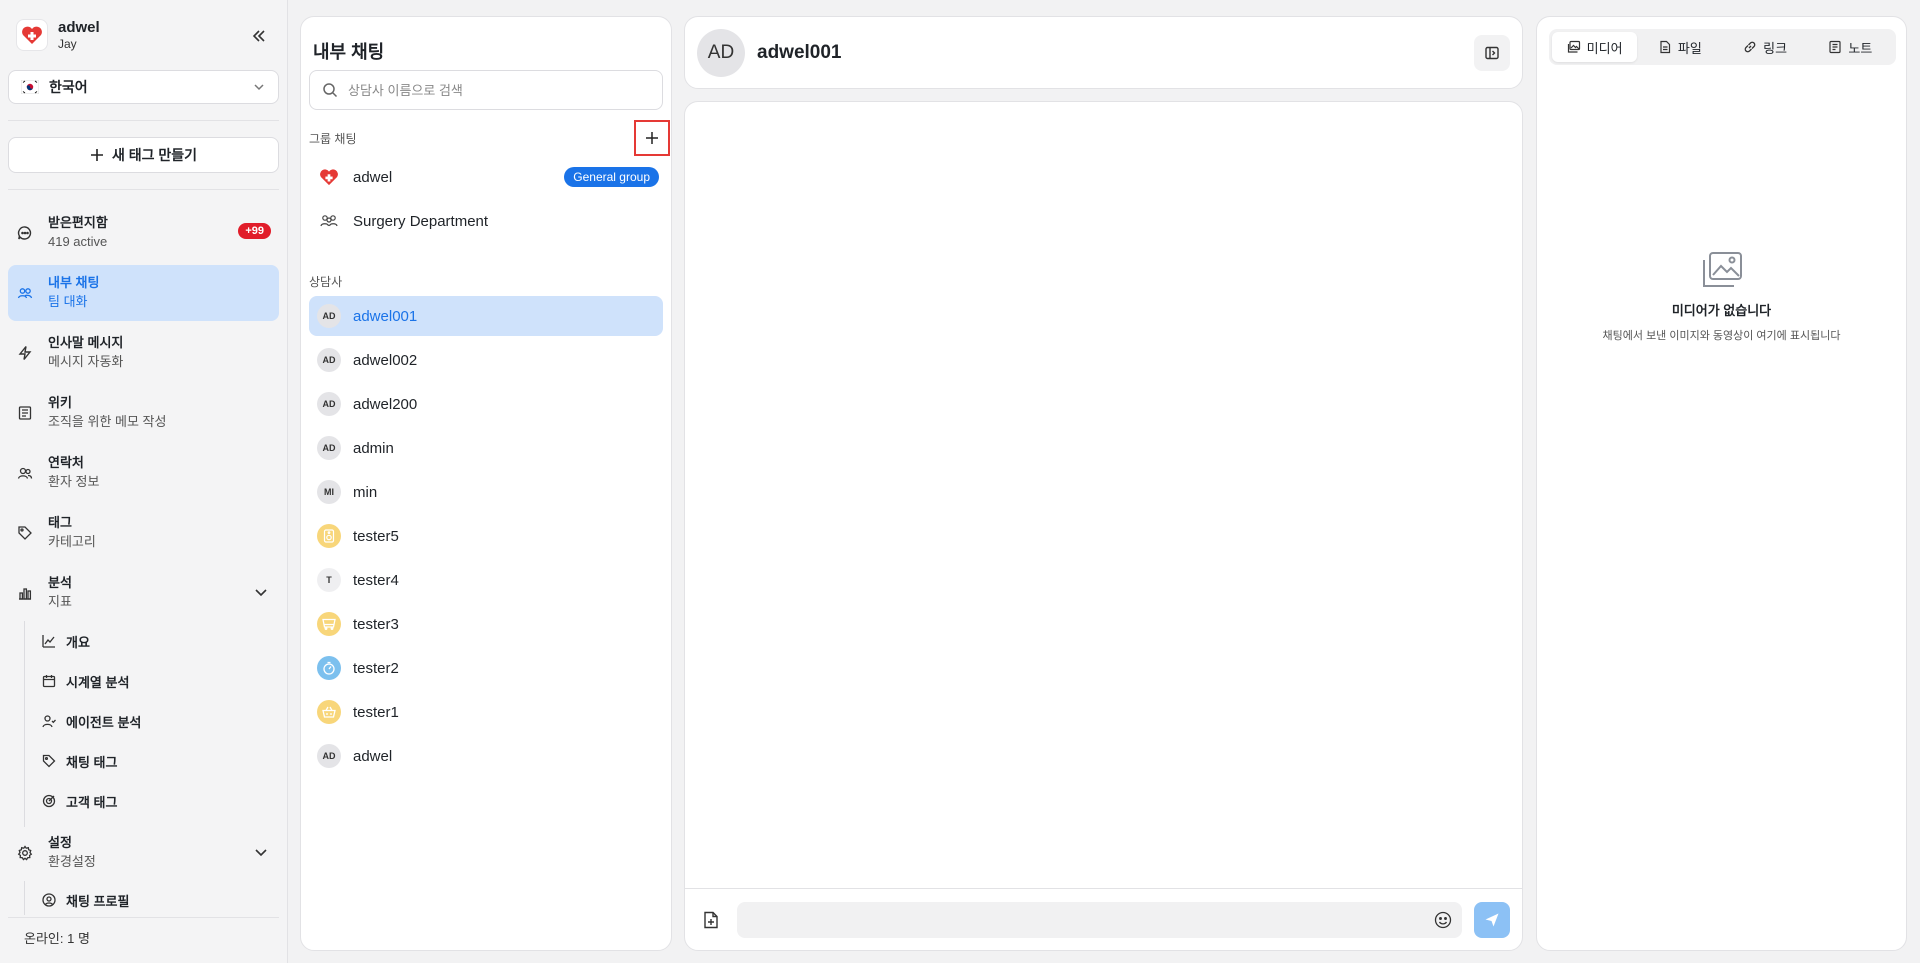 This screenshot has height=963, width=1920. I want to click on nav-title: 연락처, so click(66, 462).